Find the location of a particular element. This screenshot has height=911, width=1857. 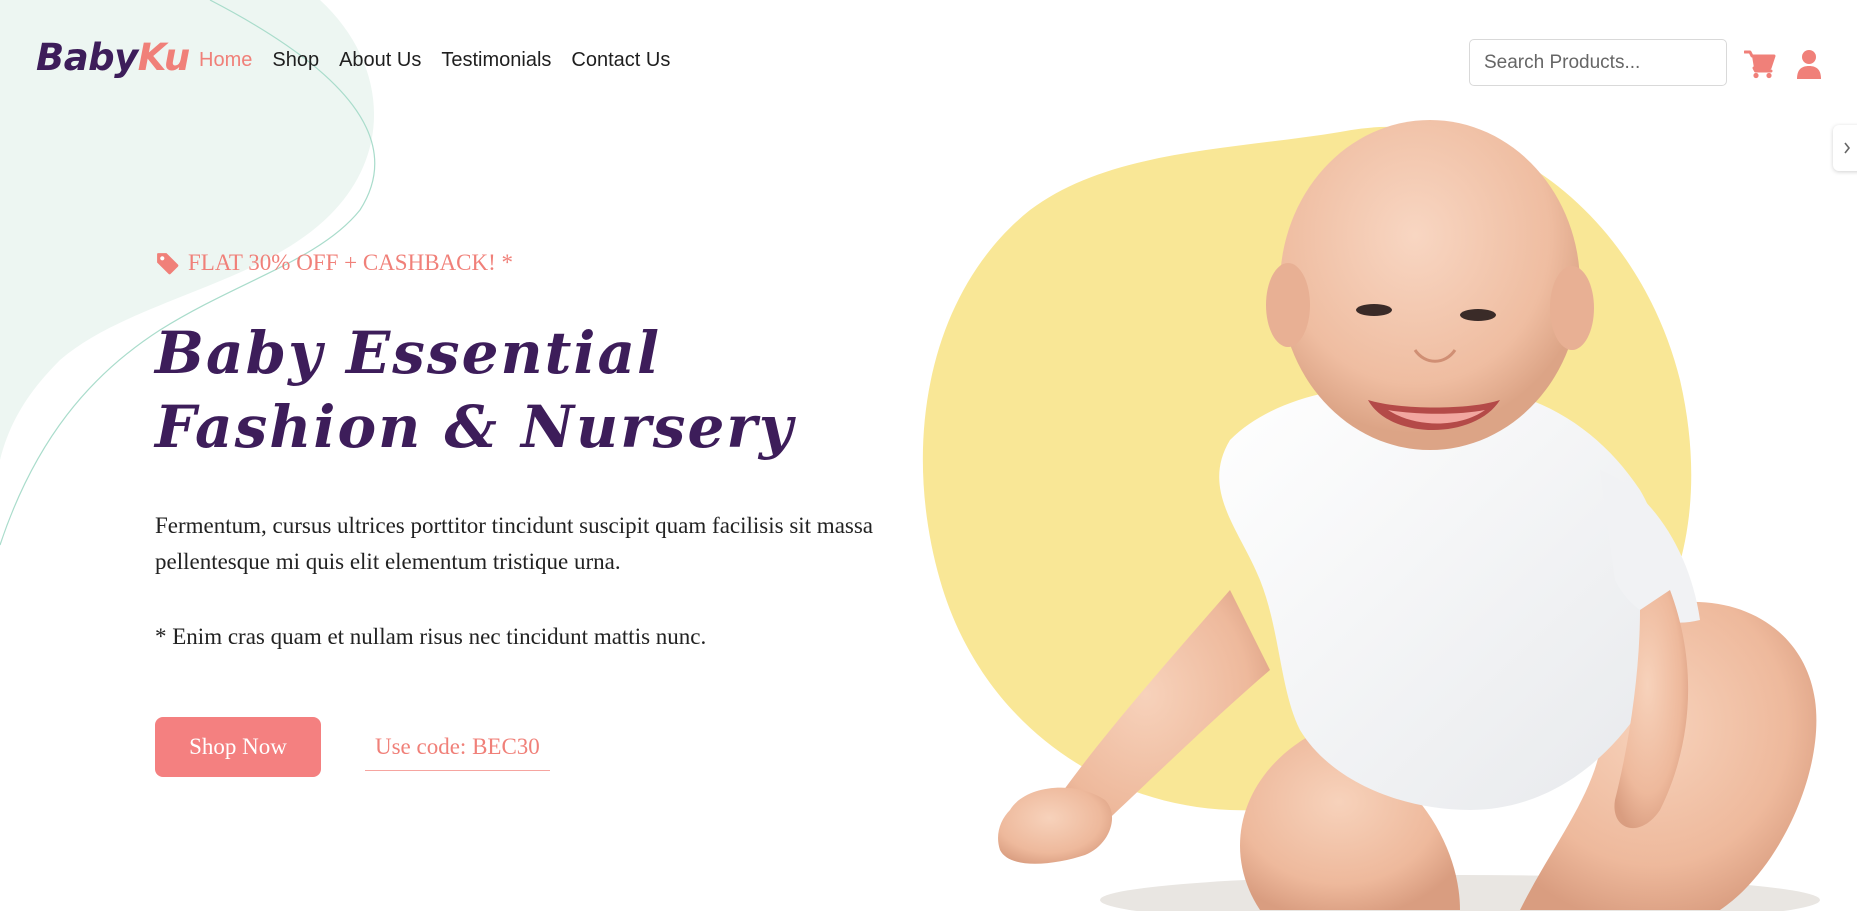

tag-icon is located at coordinates (168, 263).